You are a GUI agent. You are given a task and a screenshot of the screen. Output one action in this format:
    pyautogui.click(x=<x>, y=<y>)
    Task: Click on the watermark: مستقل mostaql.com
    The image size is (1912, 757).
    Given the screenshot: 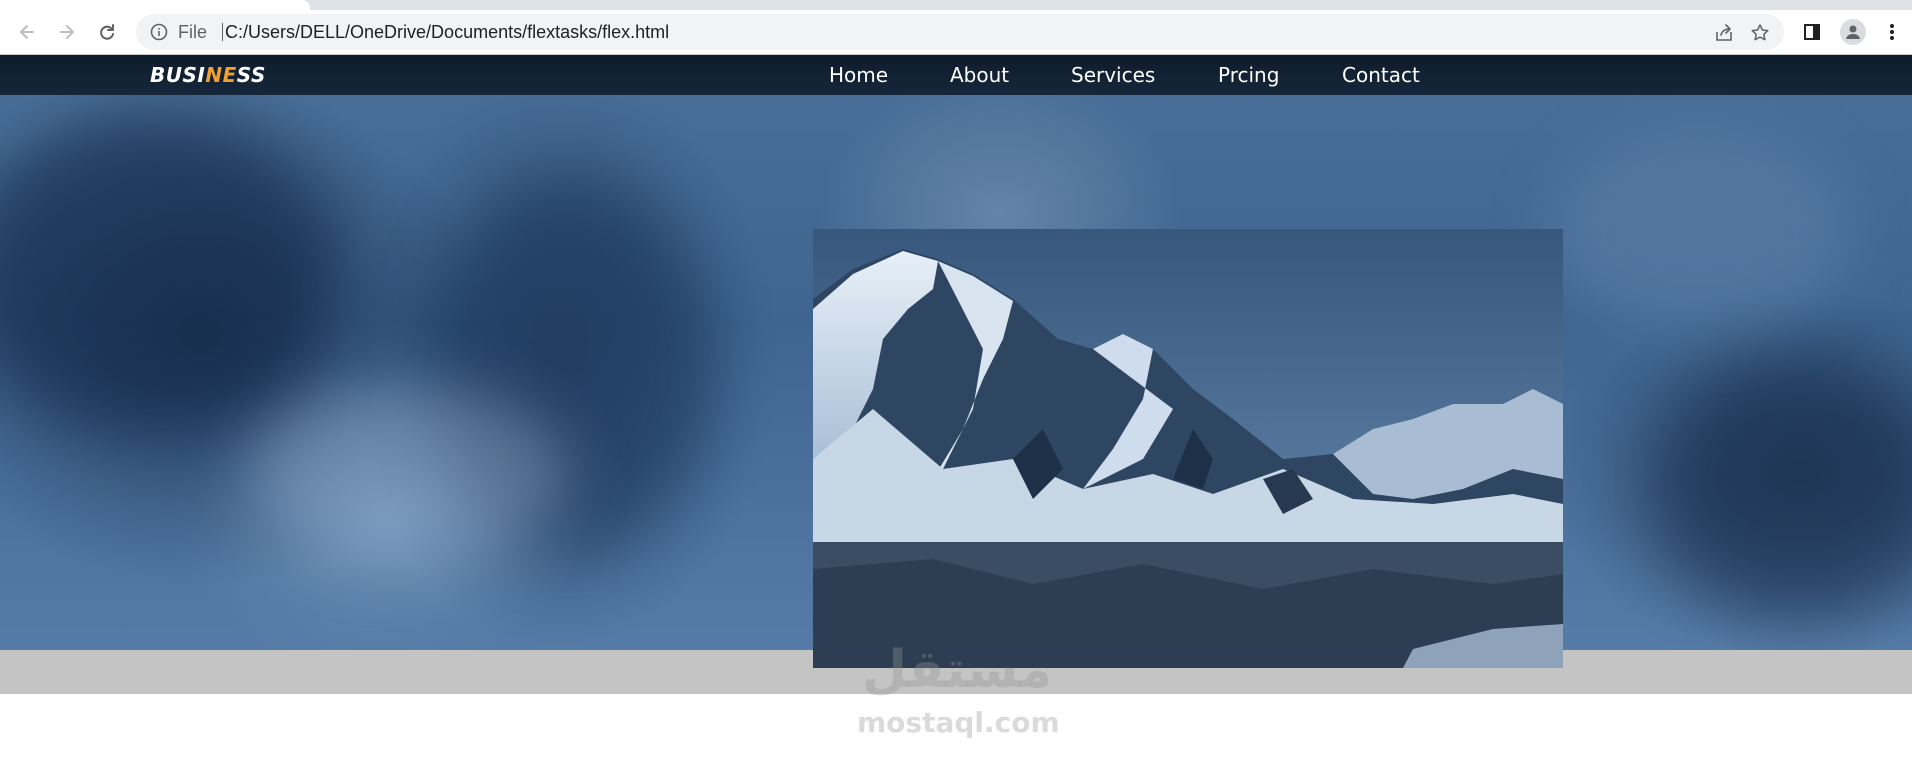 What is the action you would take?
    pyautogui.click(x=958, y=695)
    